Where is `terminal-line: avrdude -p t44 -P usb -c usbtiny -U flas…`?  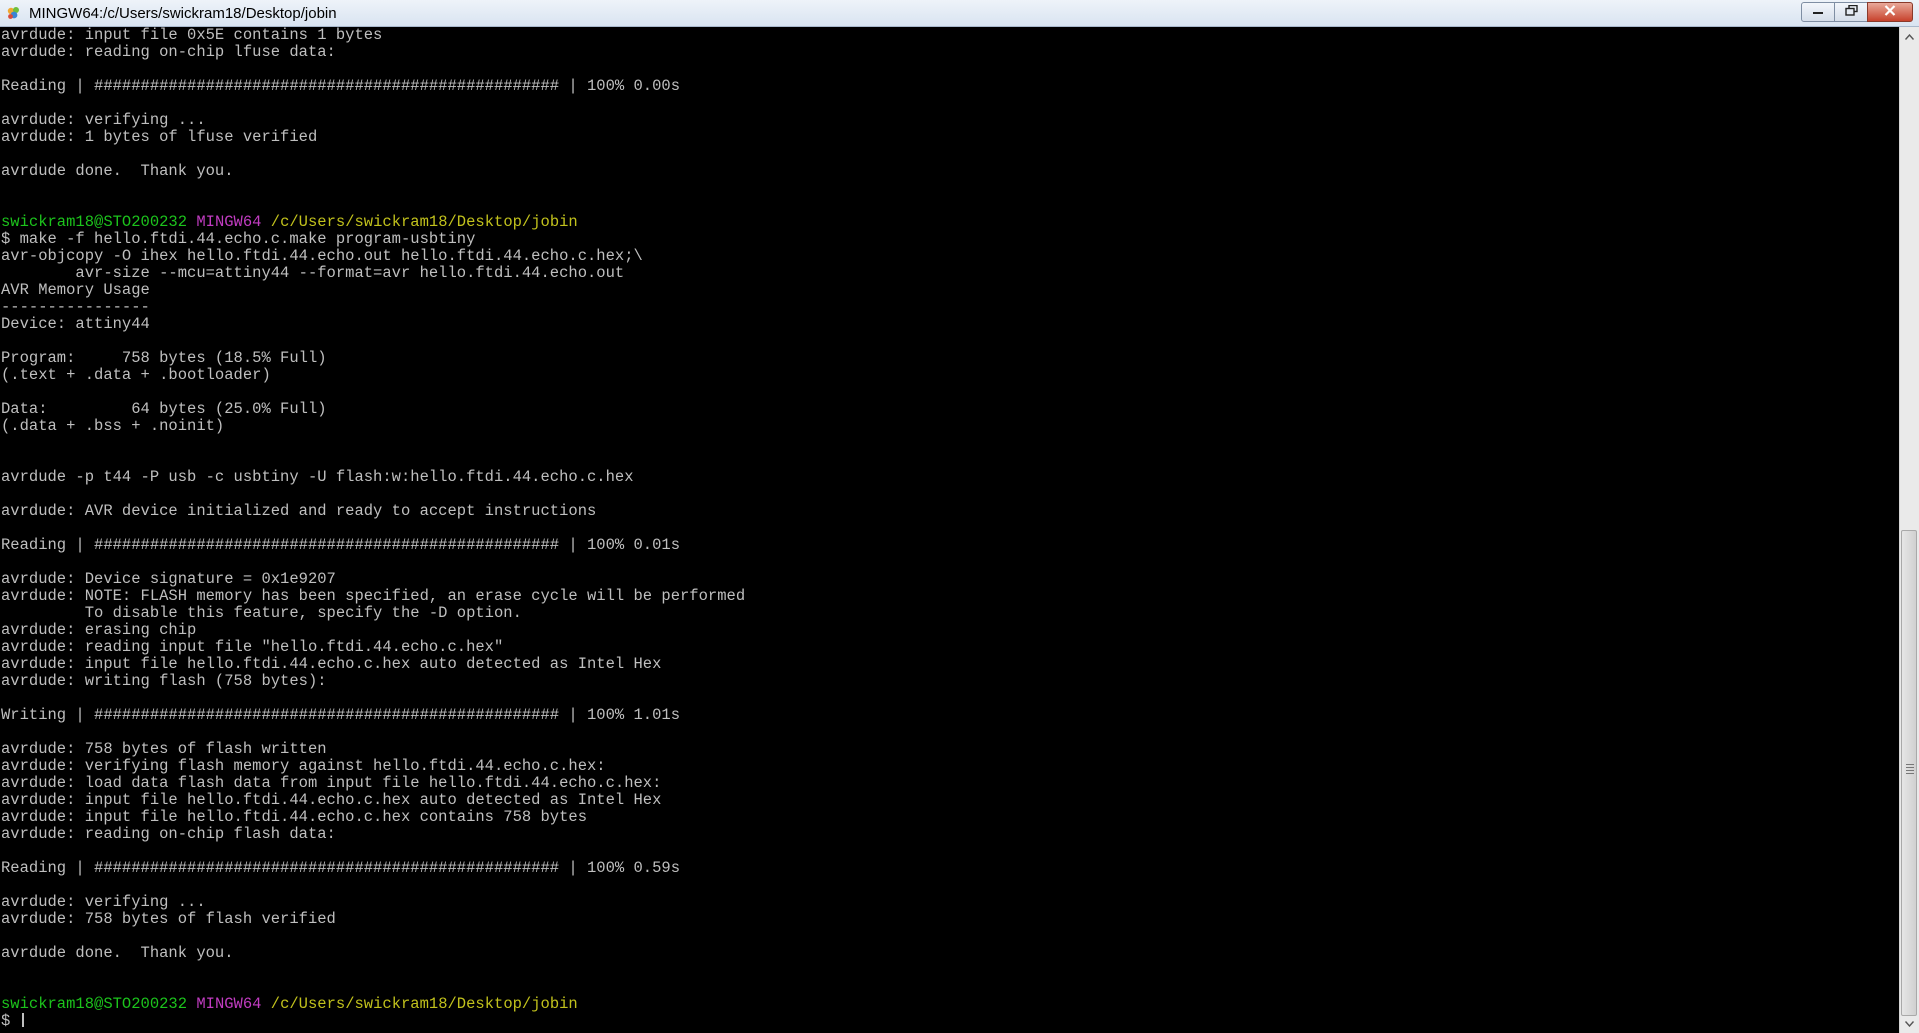 terminal-line: avrdude -p t44 -P usb -c usbtiny -U flas… is located at coordinates (317, 477).